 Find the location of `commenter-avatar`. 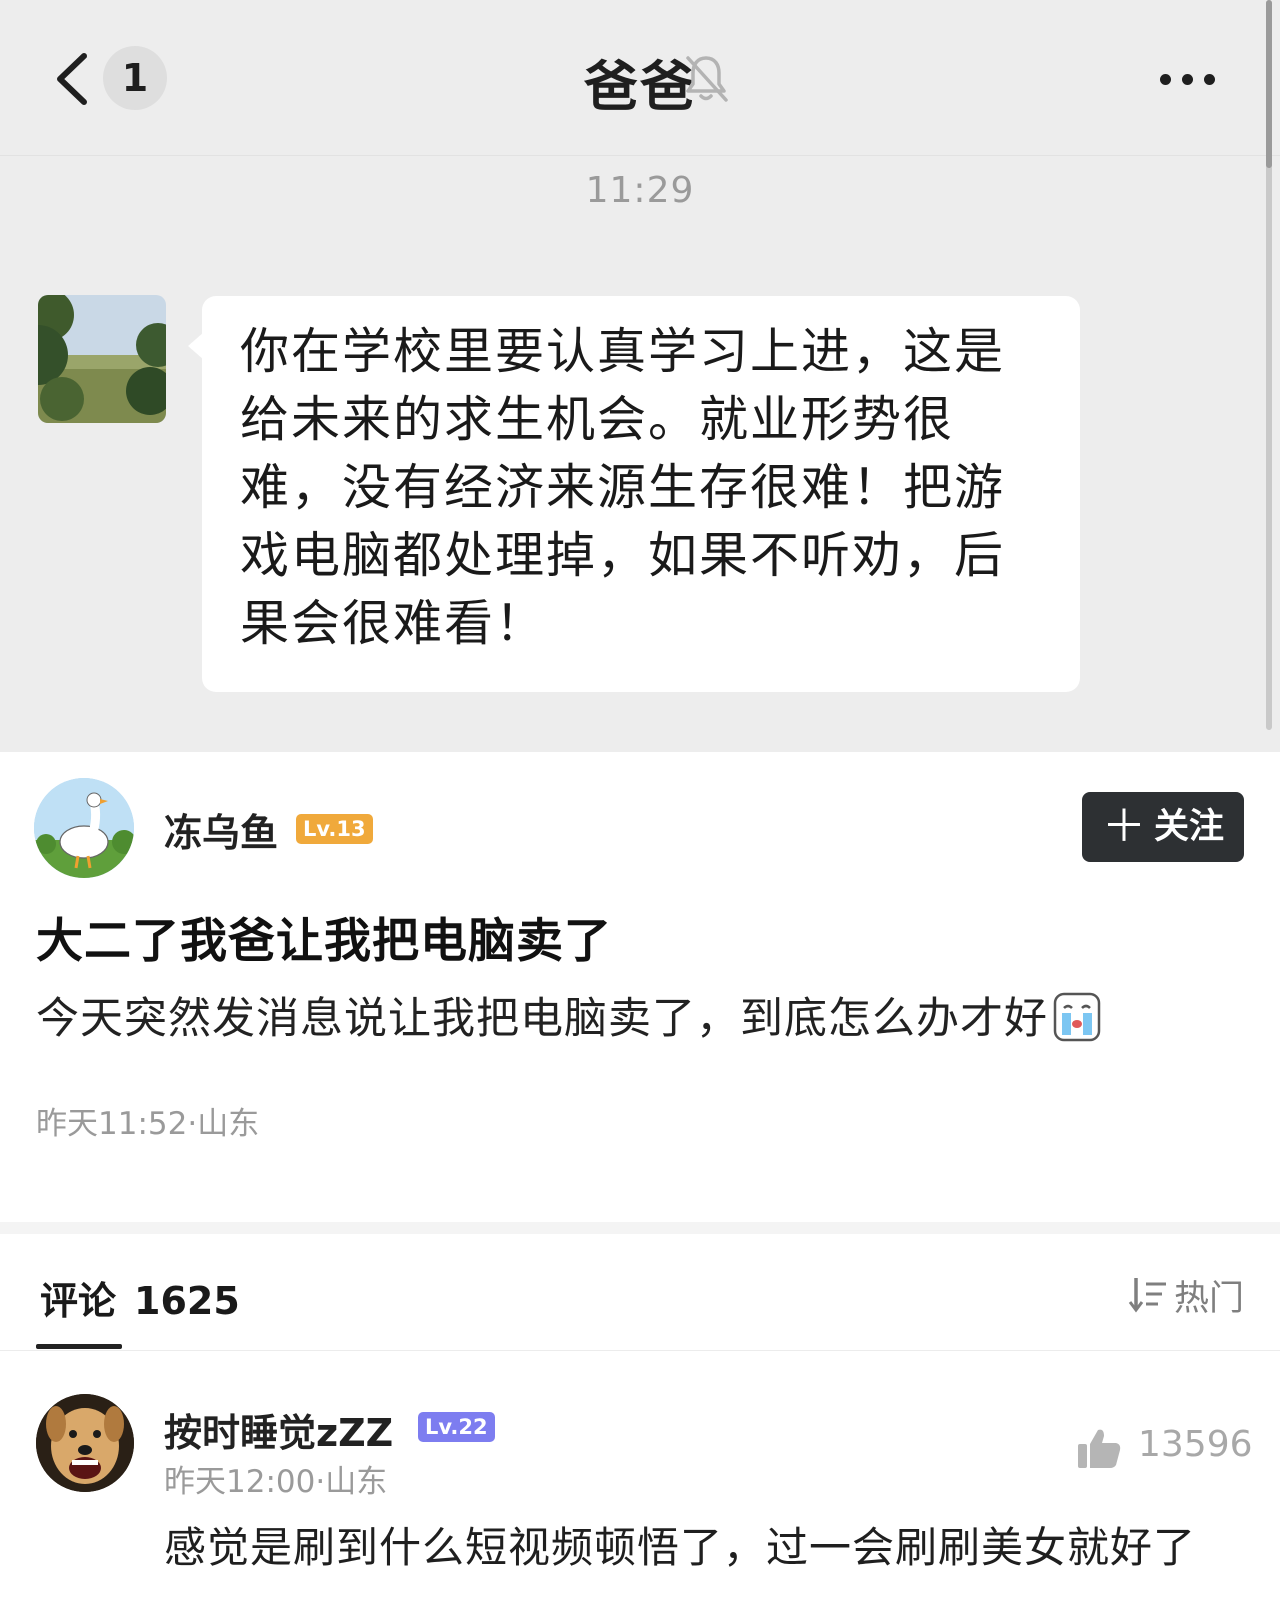

commenter-avatar is located at coordinates (85, 1443).